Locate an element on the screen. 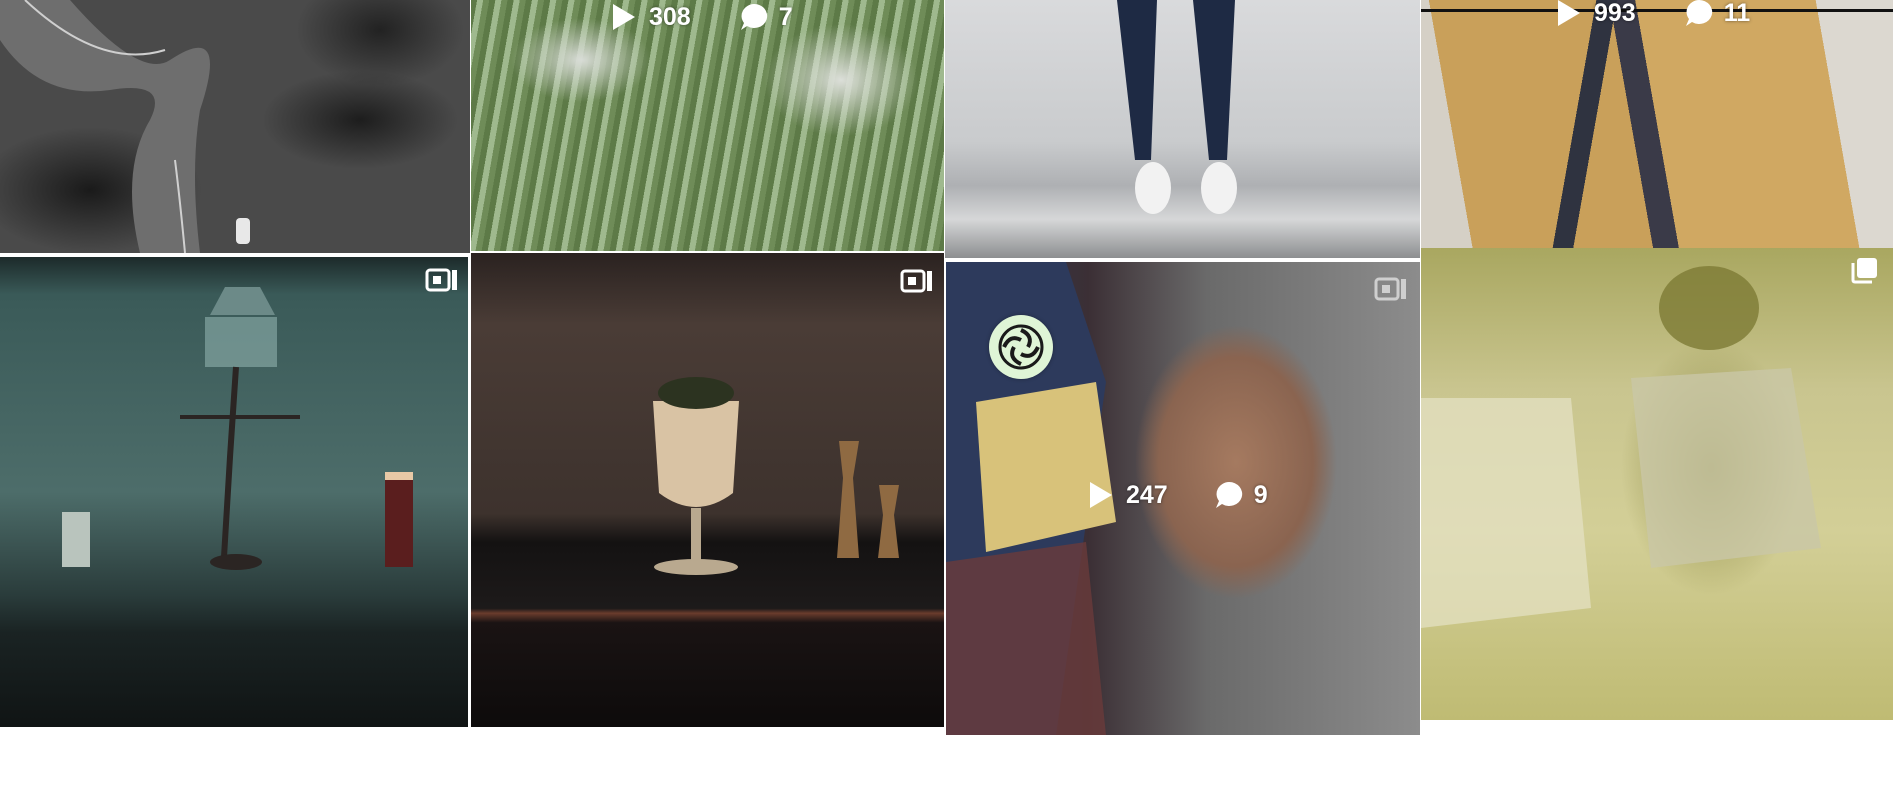  plays-stat: 993 is located at coordinates (1596, 14).